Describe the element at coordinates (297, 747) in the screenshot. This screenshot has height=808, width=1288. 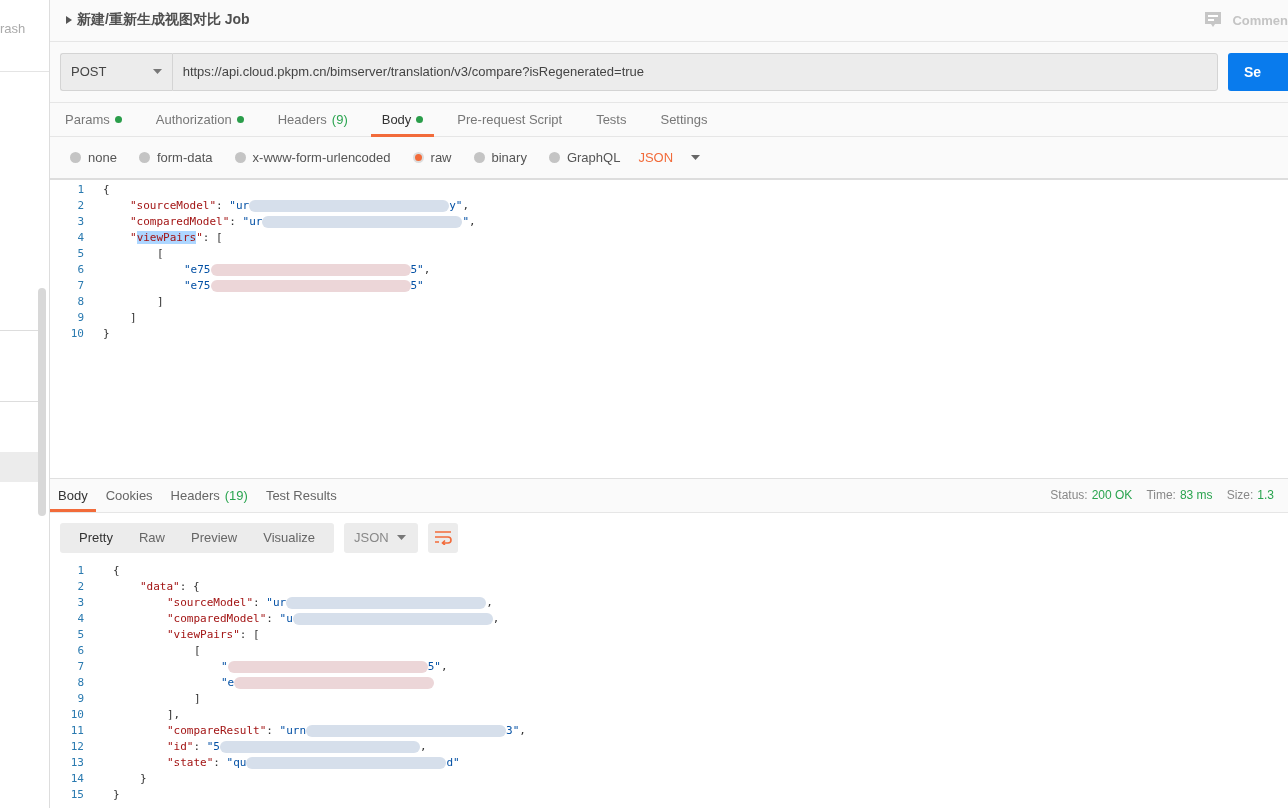
I see `code-line: "id": "5 ,` at that location.